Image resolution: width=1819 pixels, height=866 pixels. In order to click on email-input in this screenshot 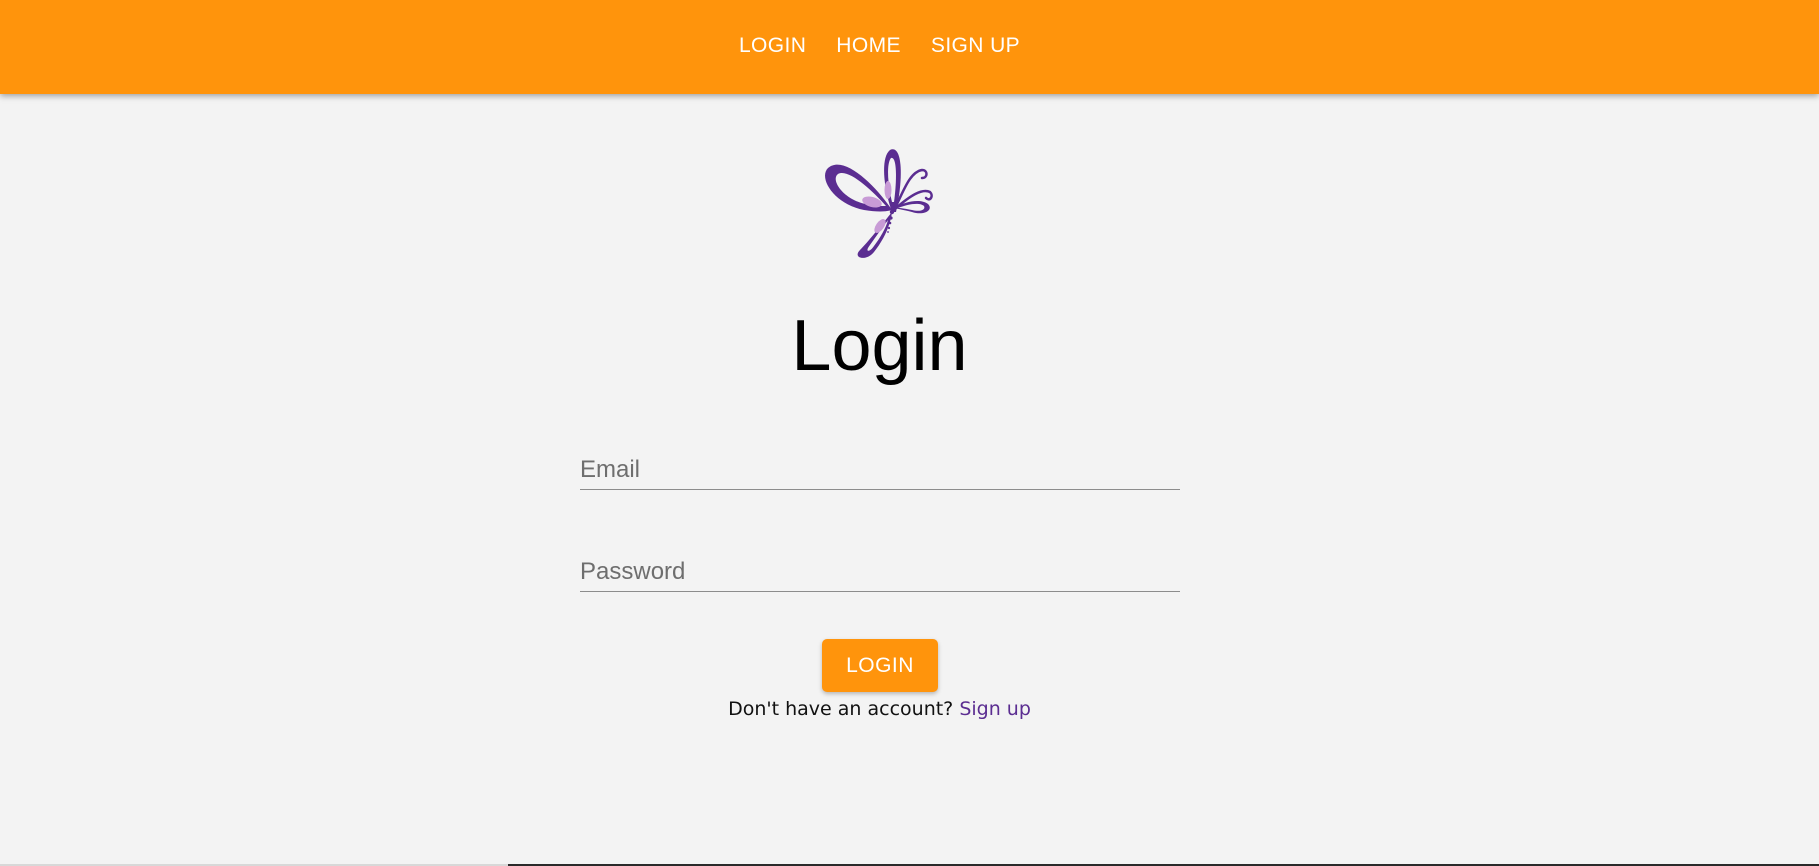, I will do `click(880, 470)`.